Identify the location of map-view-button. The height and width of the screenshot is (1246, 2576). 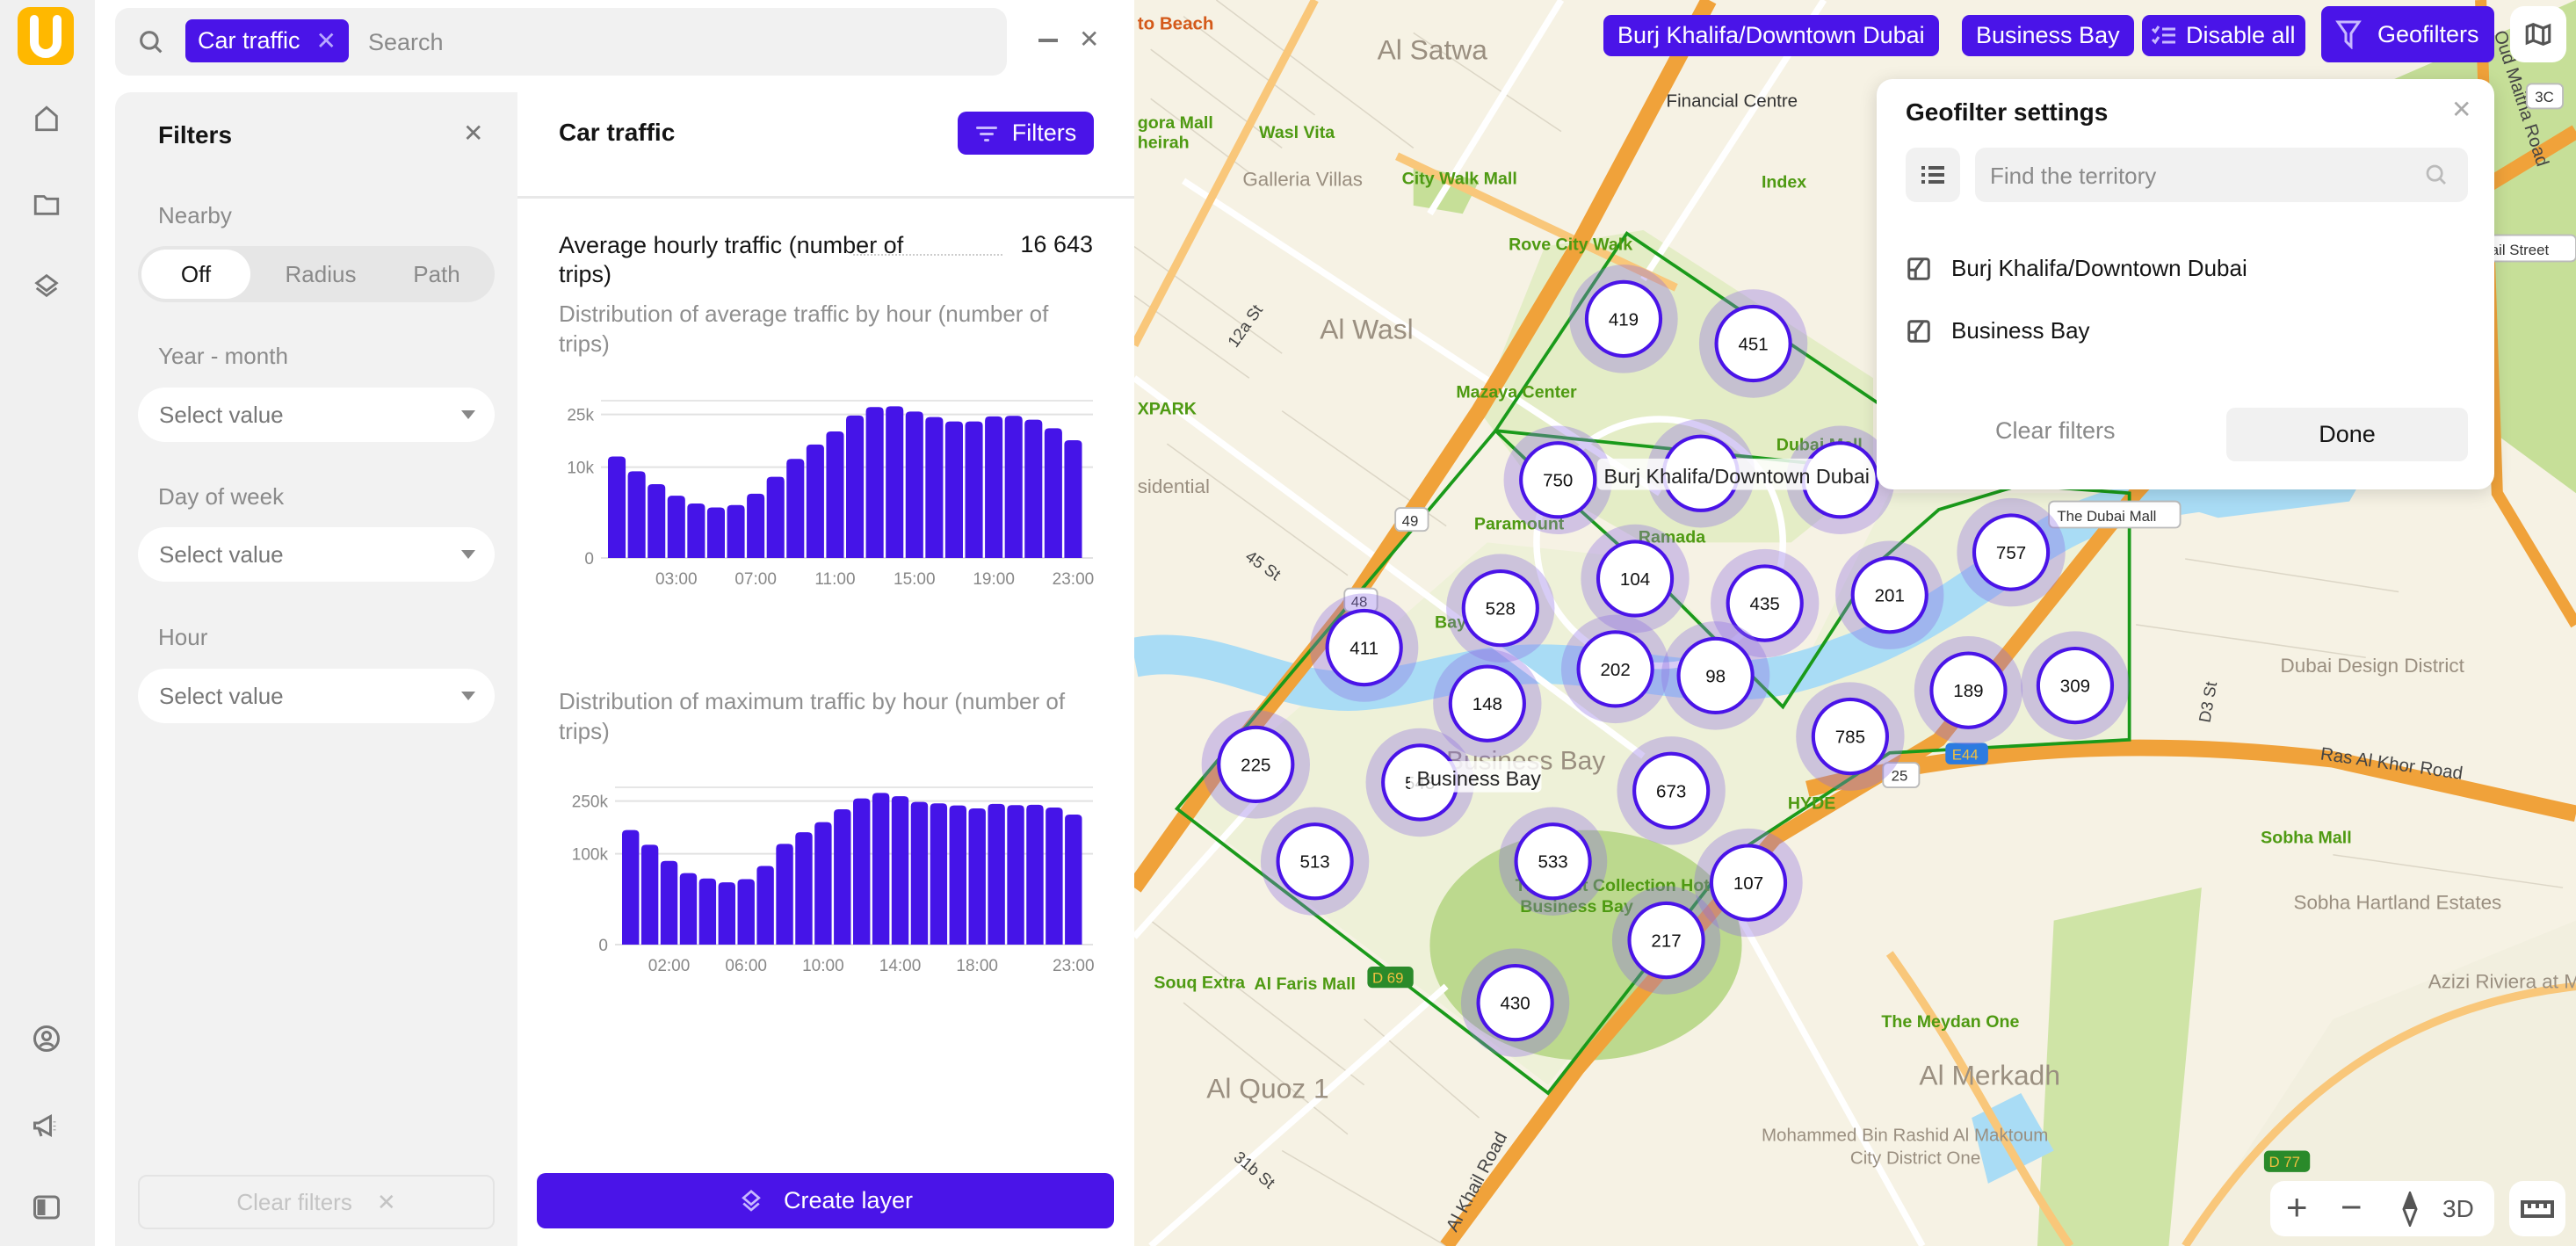
(2538, 34).